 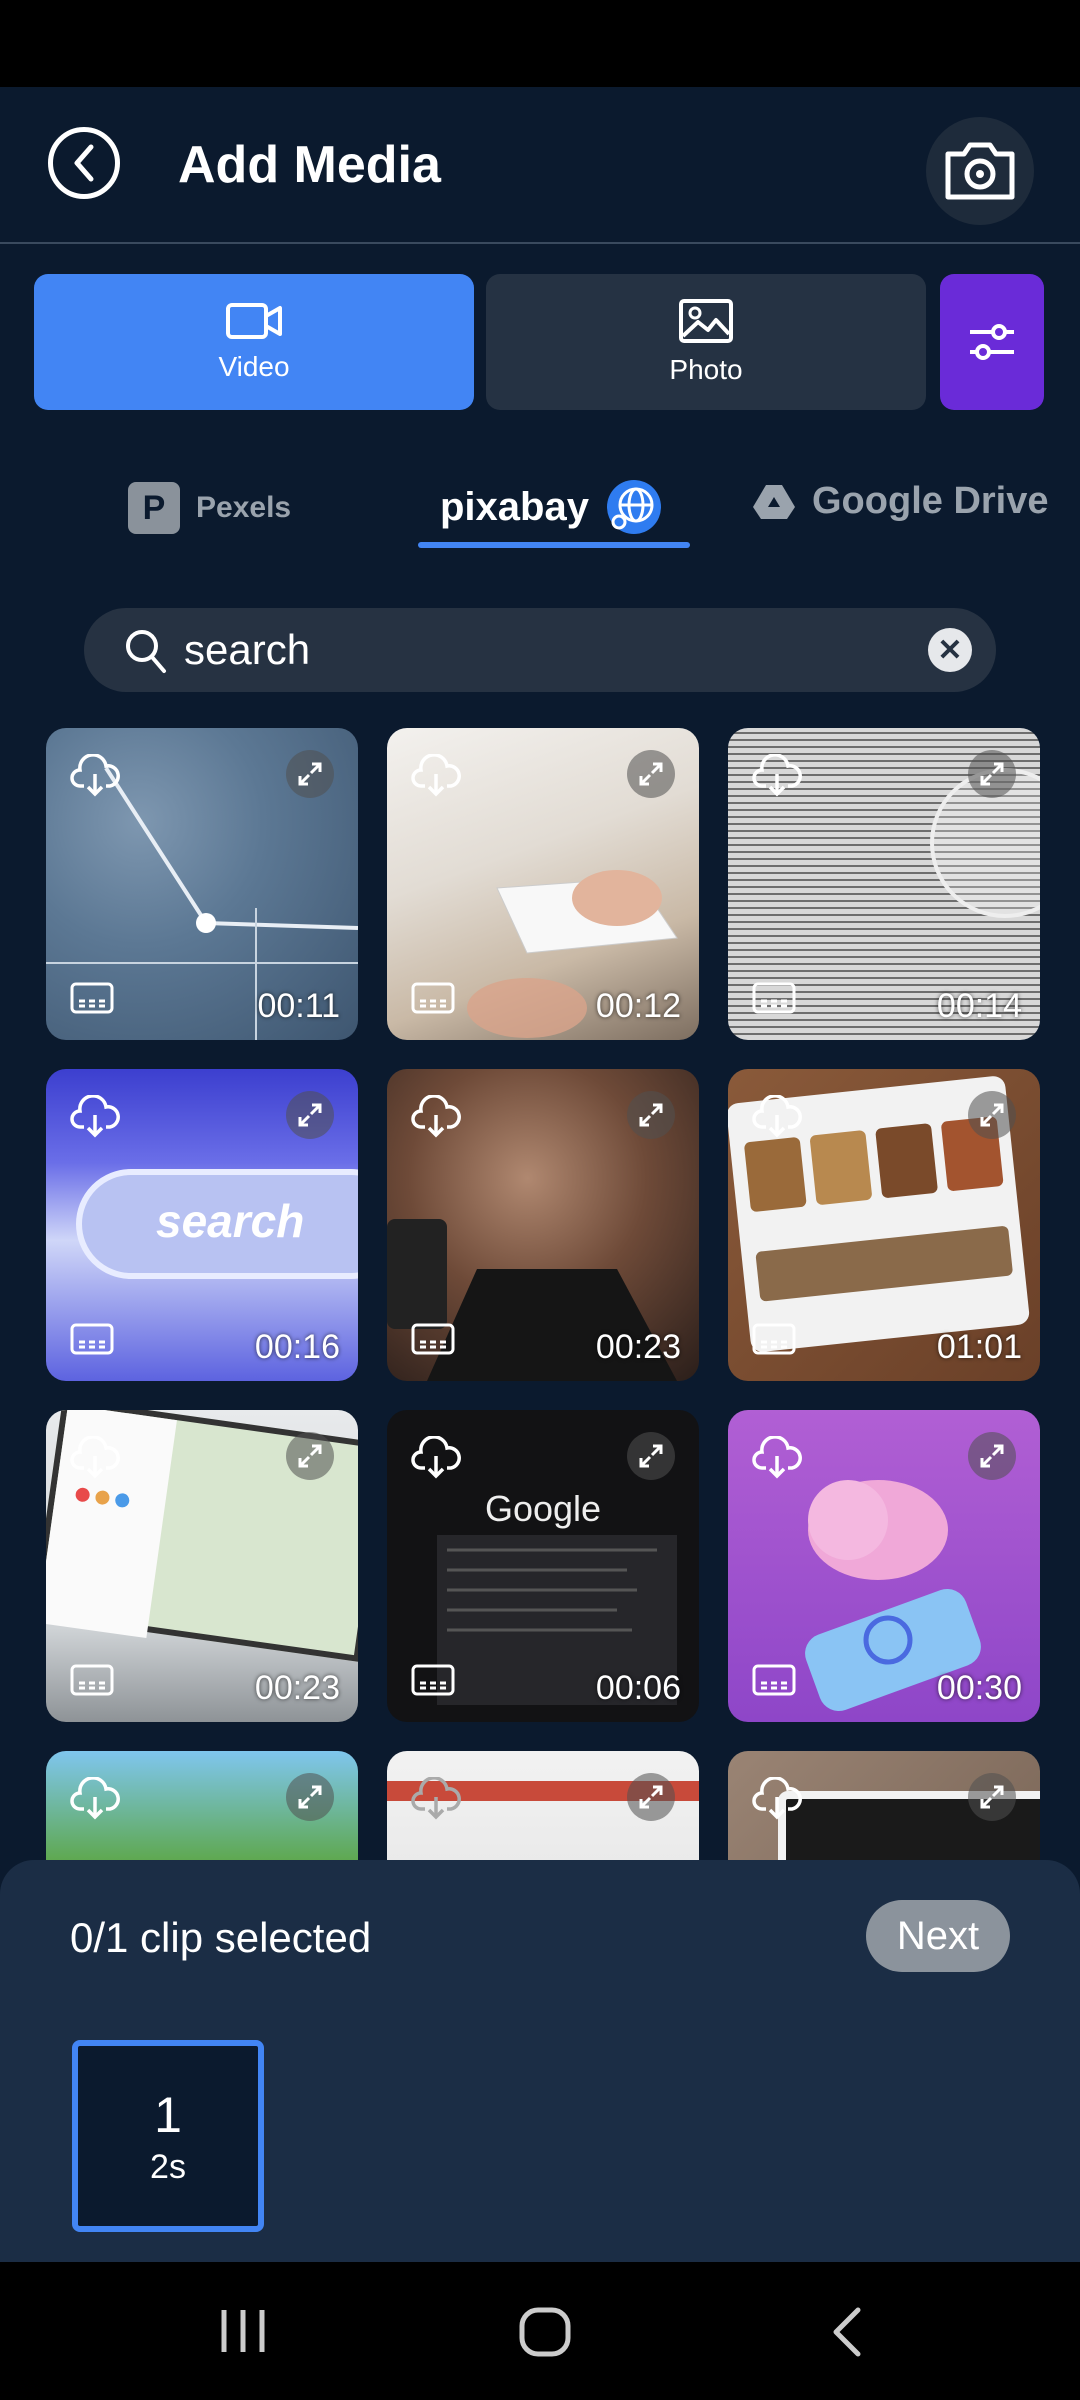 What do you see at coordinates (298, 1006) in the screenshot?
I see `duration-label: 00:11` at bounding box center [298, 1006].